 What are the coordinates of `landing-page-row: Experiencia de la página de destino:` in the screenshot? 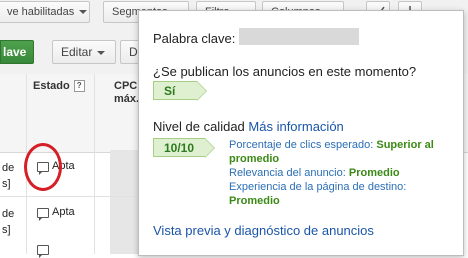 It's located at (317, 187).